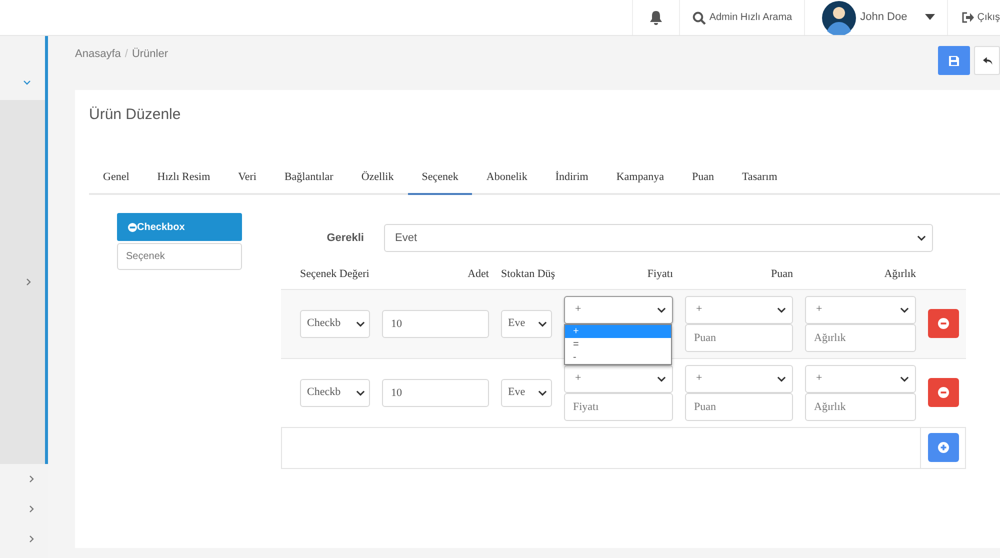  I want to click on option-input: Seçenek, so click(179, 256).